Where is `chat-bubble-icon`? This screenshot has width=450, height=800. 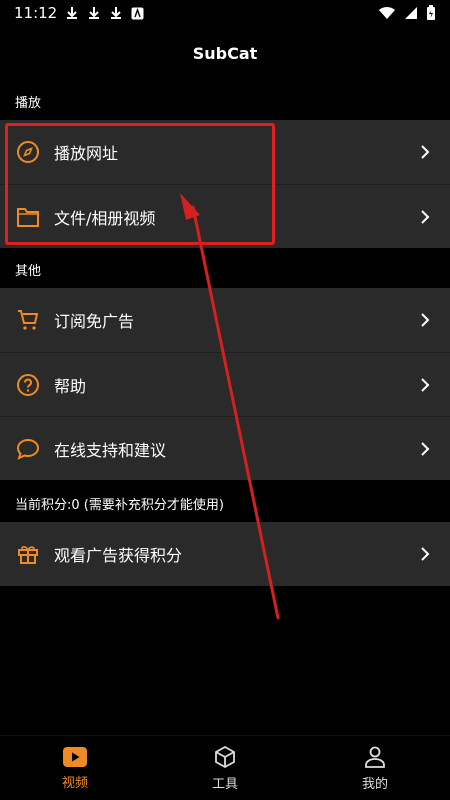 chat-bubble-icon is located at coordinates (28, 449).